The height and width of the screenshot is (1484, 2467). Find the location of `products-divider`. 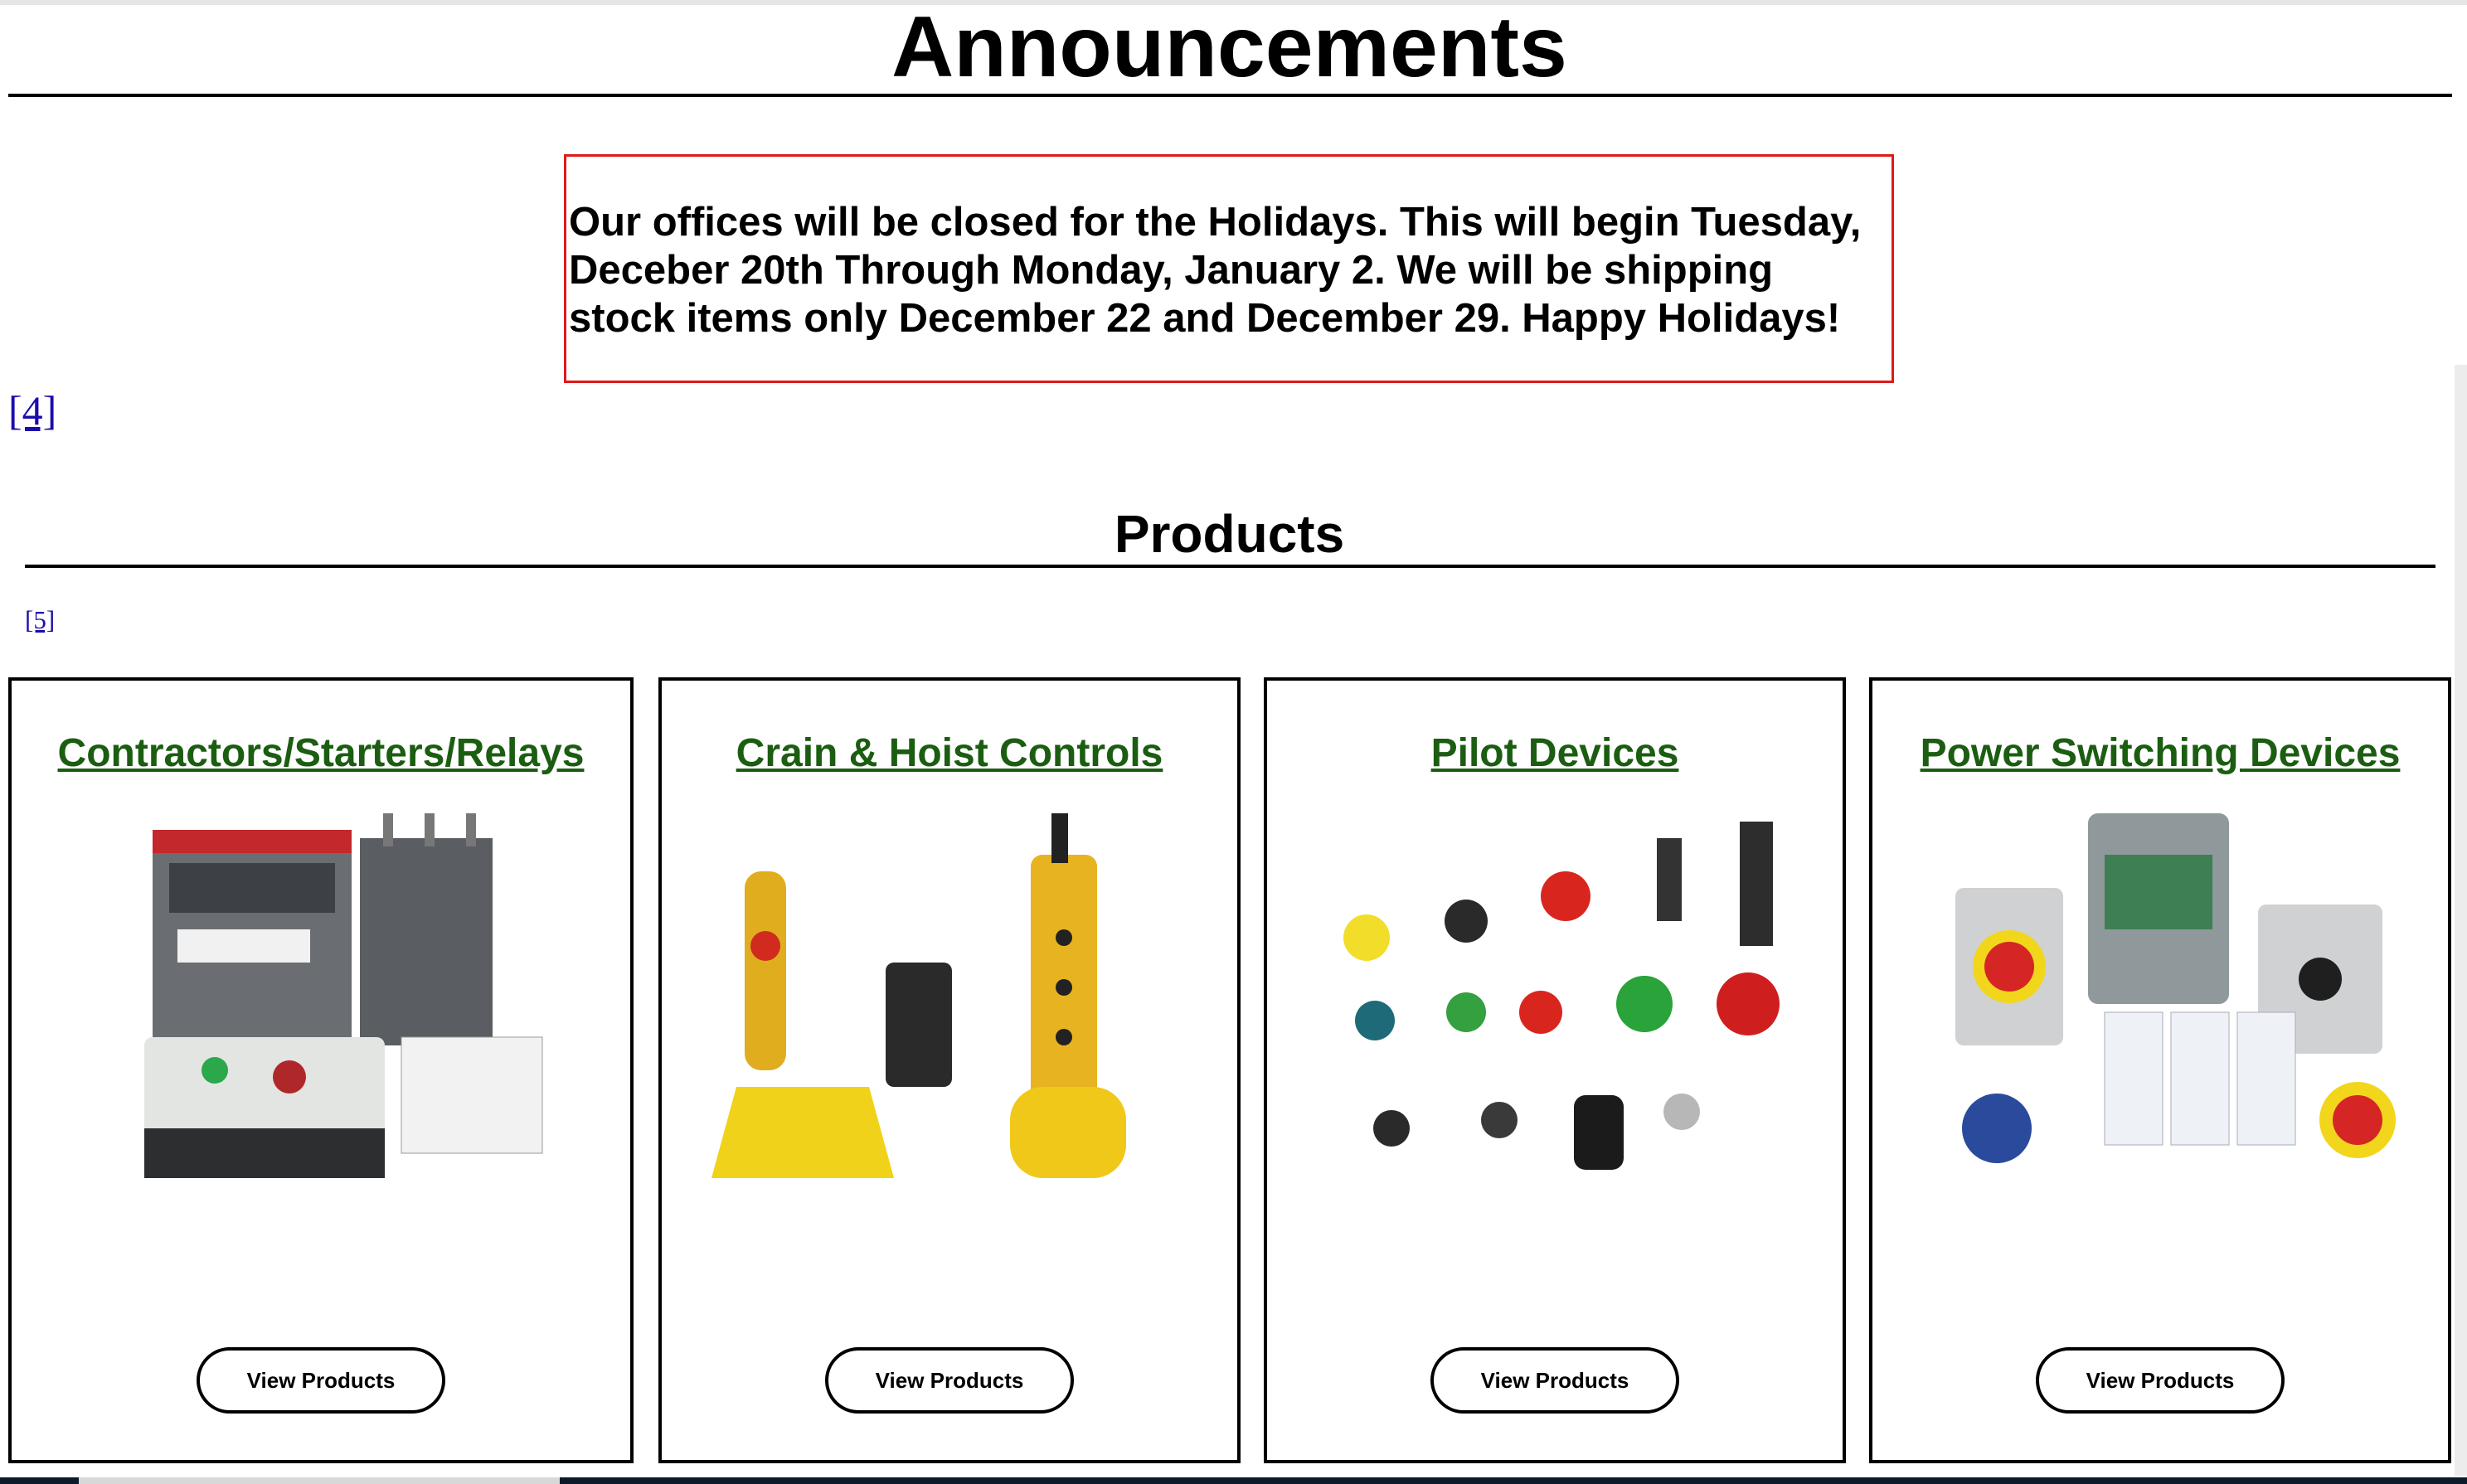

products-divider is located at coordinates (1230, 566).